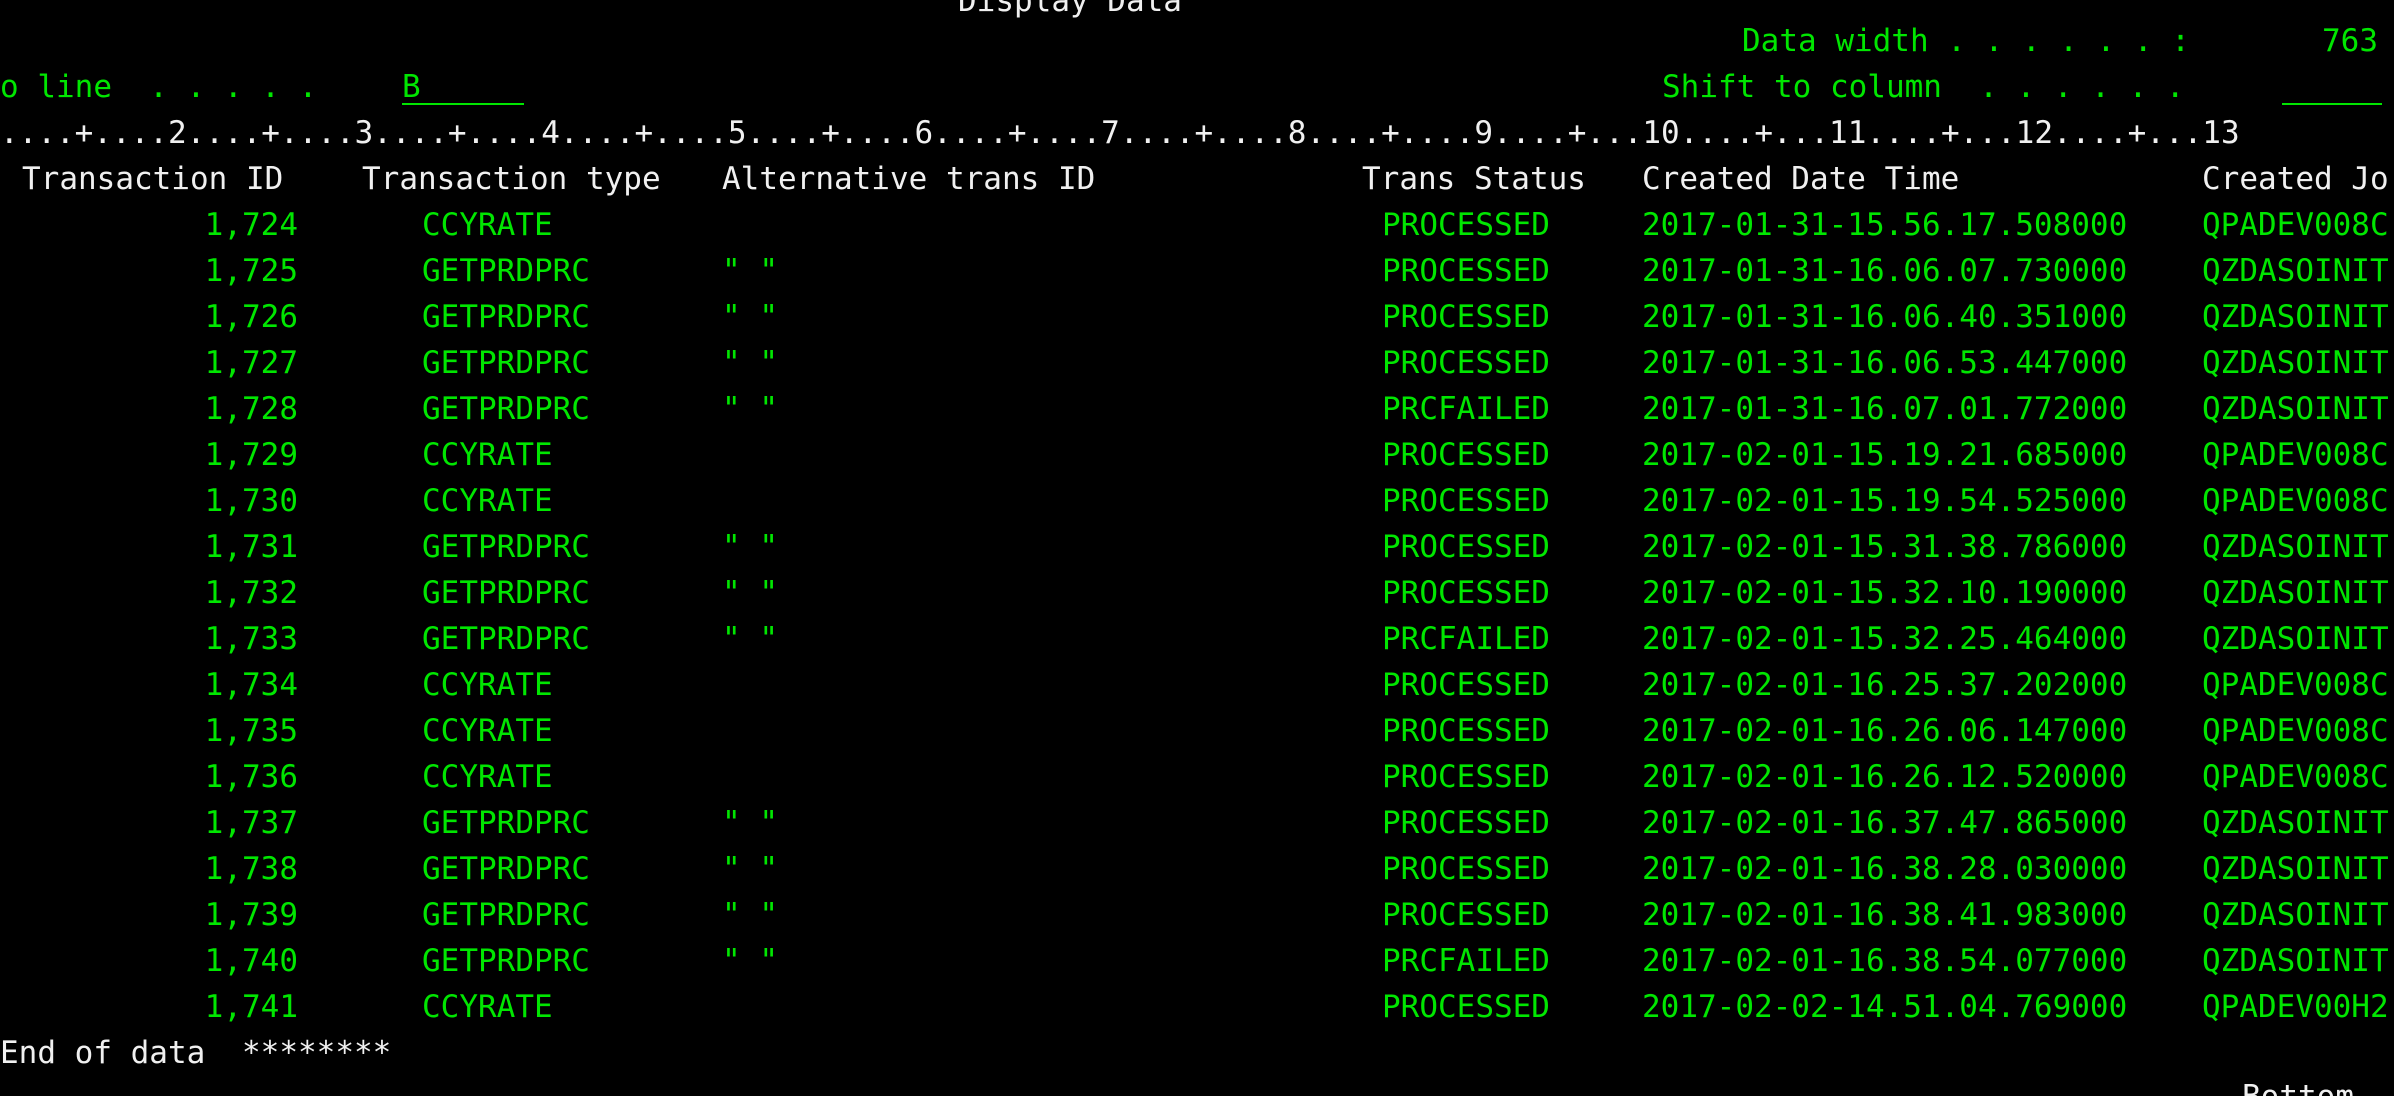 The width and height of the screenshot is (2394, 1096). What do you see at coordinates (1885, 225) in the screenshot?
I see `cell-created-date-time: 2017-01-31-15.56.17.508000` at bounding box center [1885, 225].